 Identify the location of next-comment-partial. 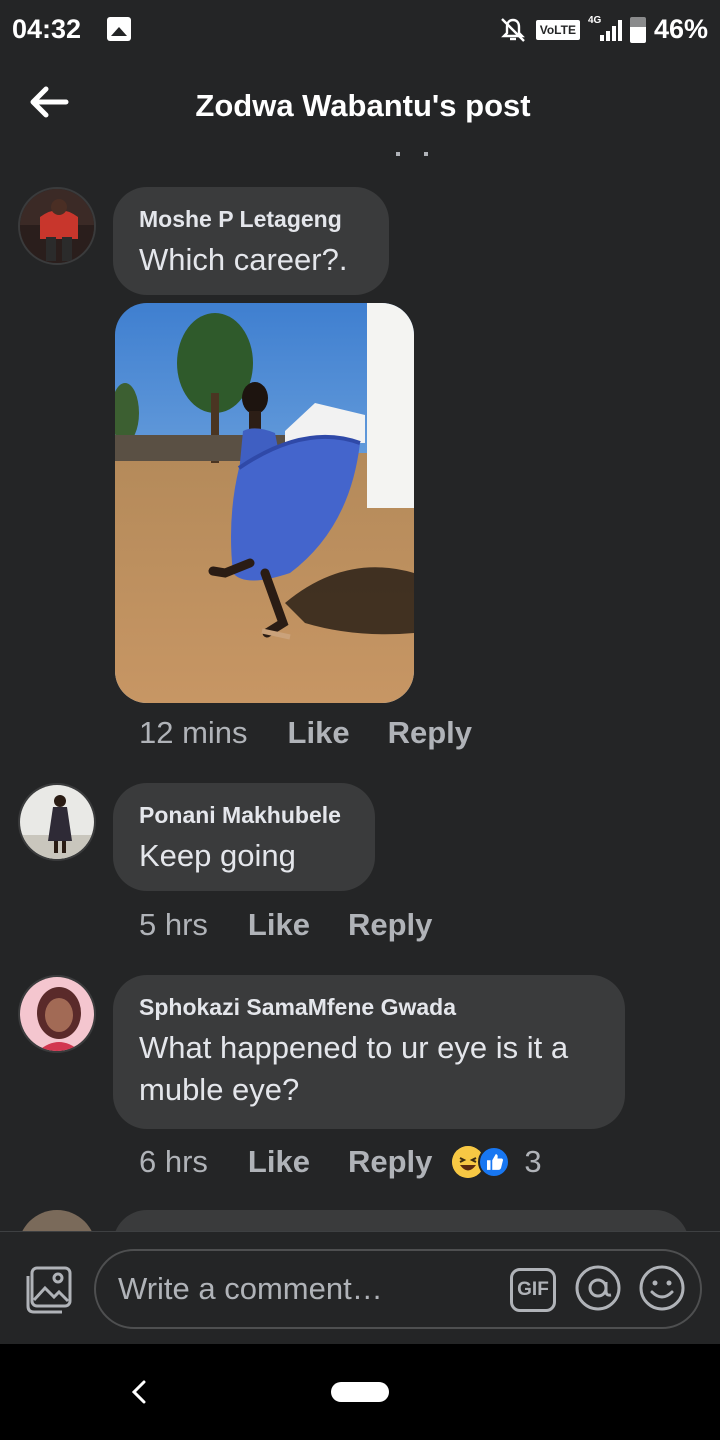
(360, 1220).